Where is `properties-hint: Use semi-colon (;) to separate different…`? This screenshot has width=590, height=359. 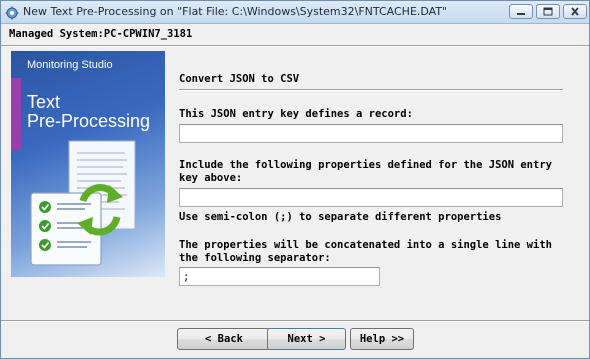
properties-hint: Use semi-colon (;) to separate different… is located at coordinates (340, 217).